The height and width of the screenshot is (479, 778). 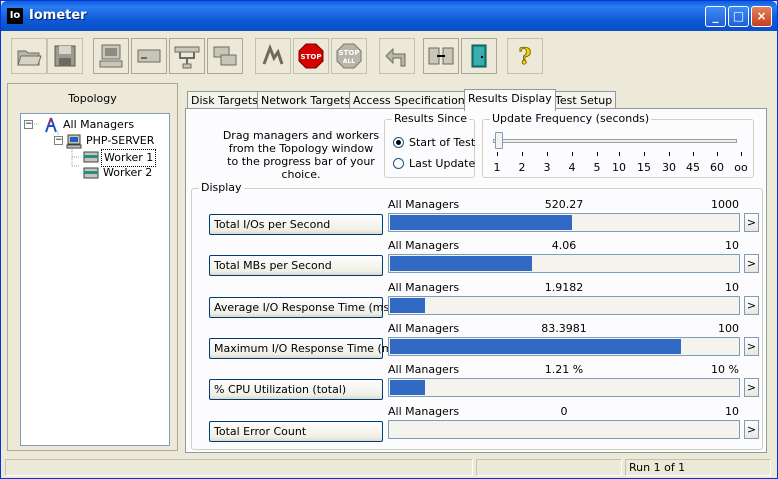 I want to click on toolbar: STOP STOP ALL ?, so click(x=389, y=56).